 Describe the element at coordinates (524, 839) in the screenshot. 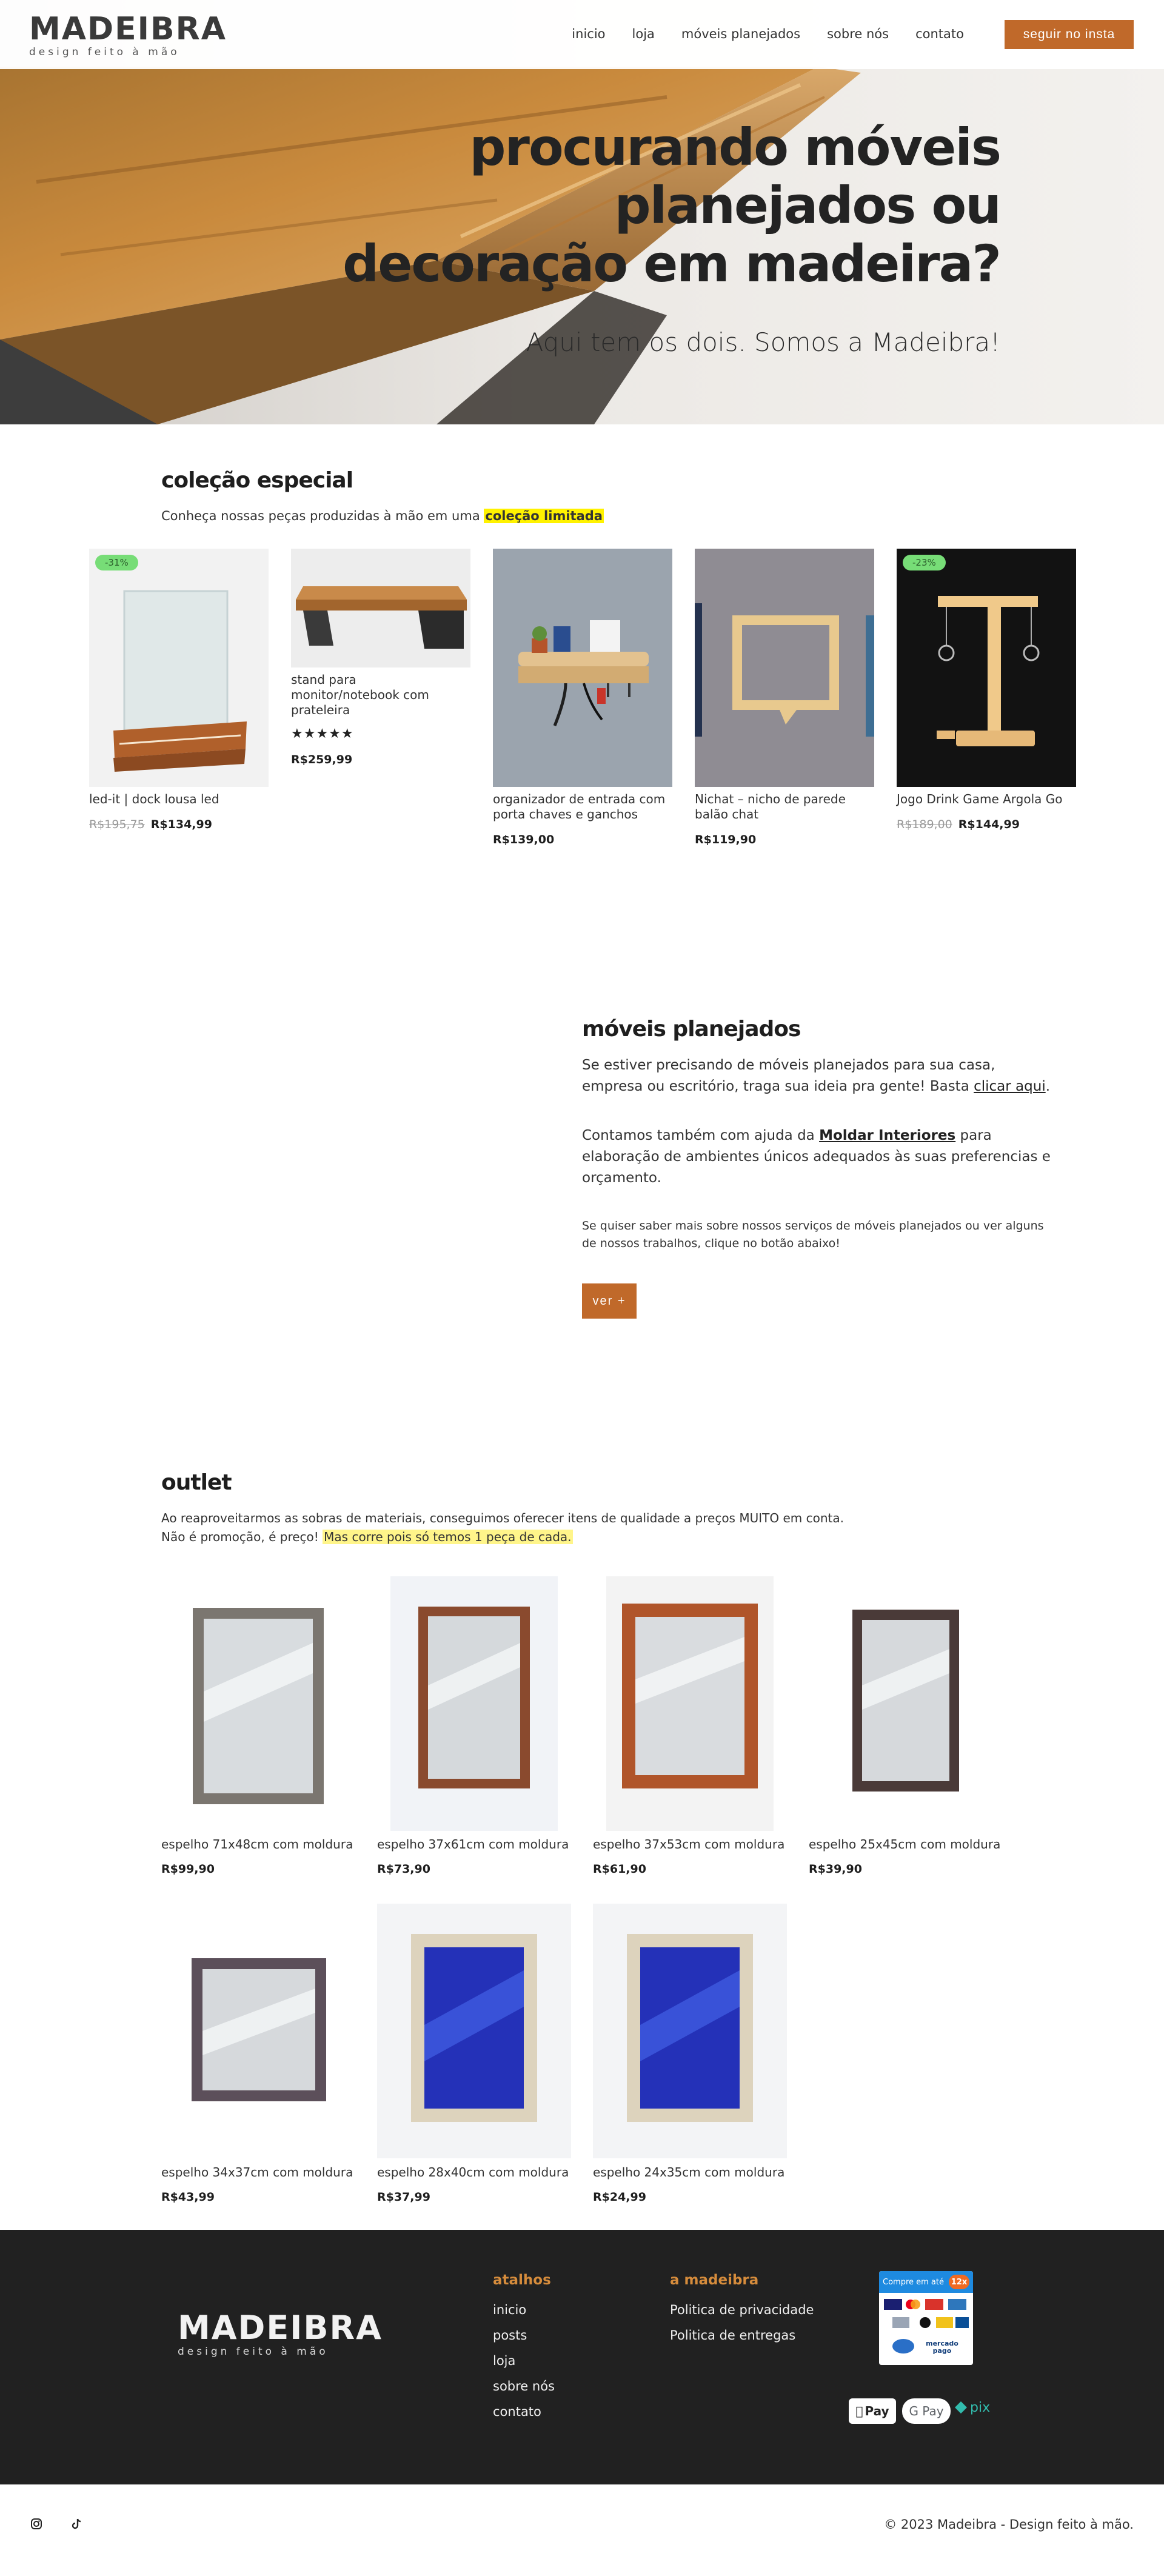

I see `product-price: R$139,00` at that location.